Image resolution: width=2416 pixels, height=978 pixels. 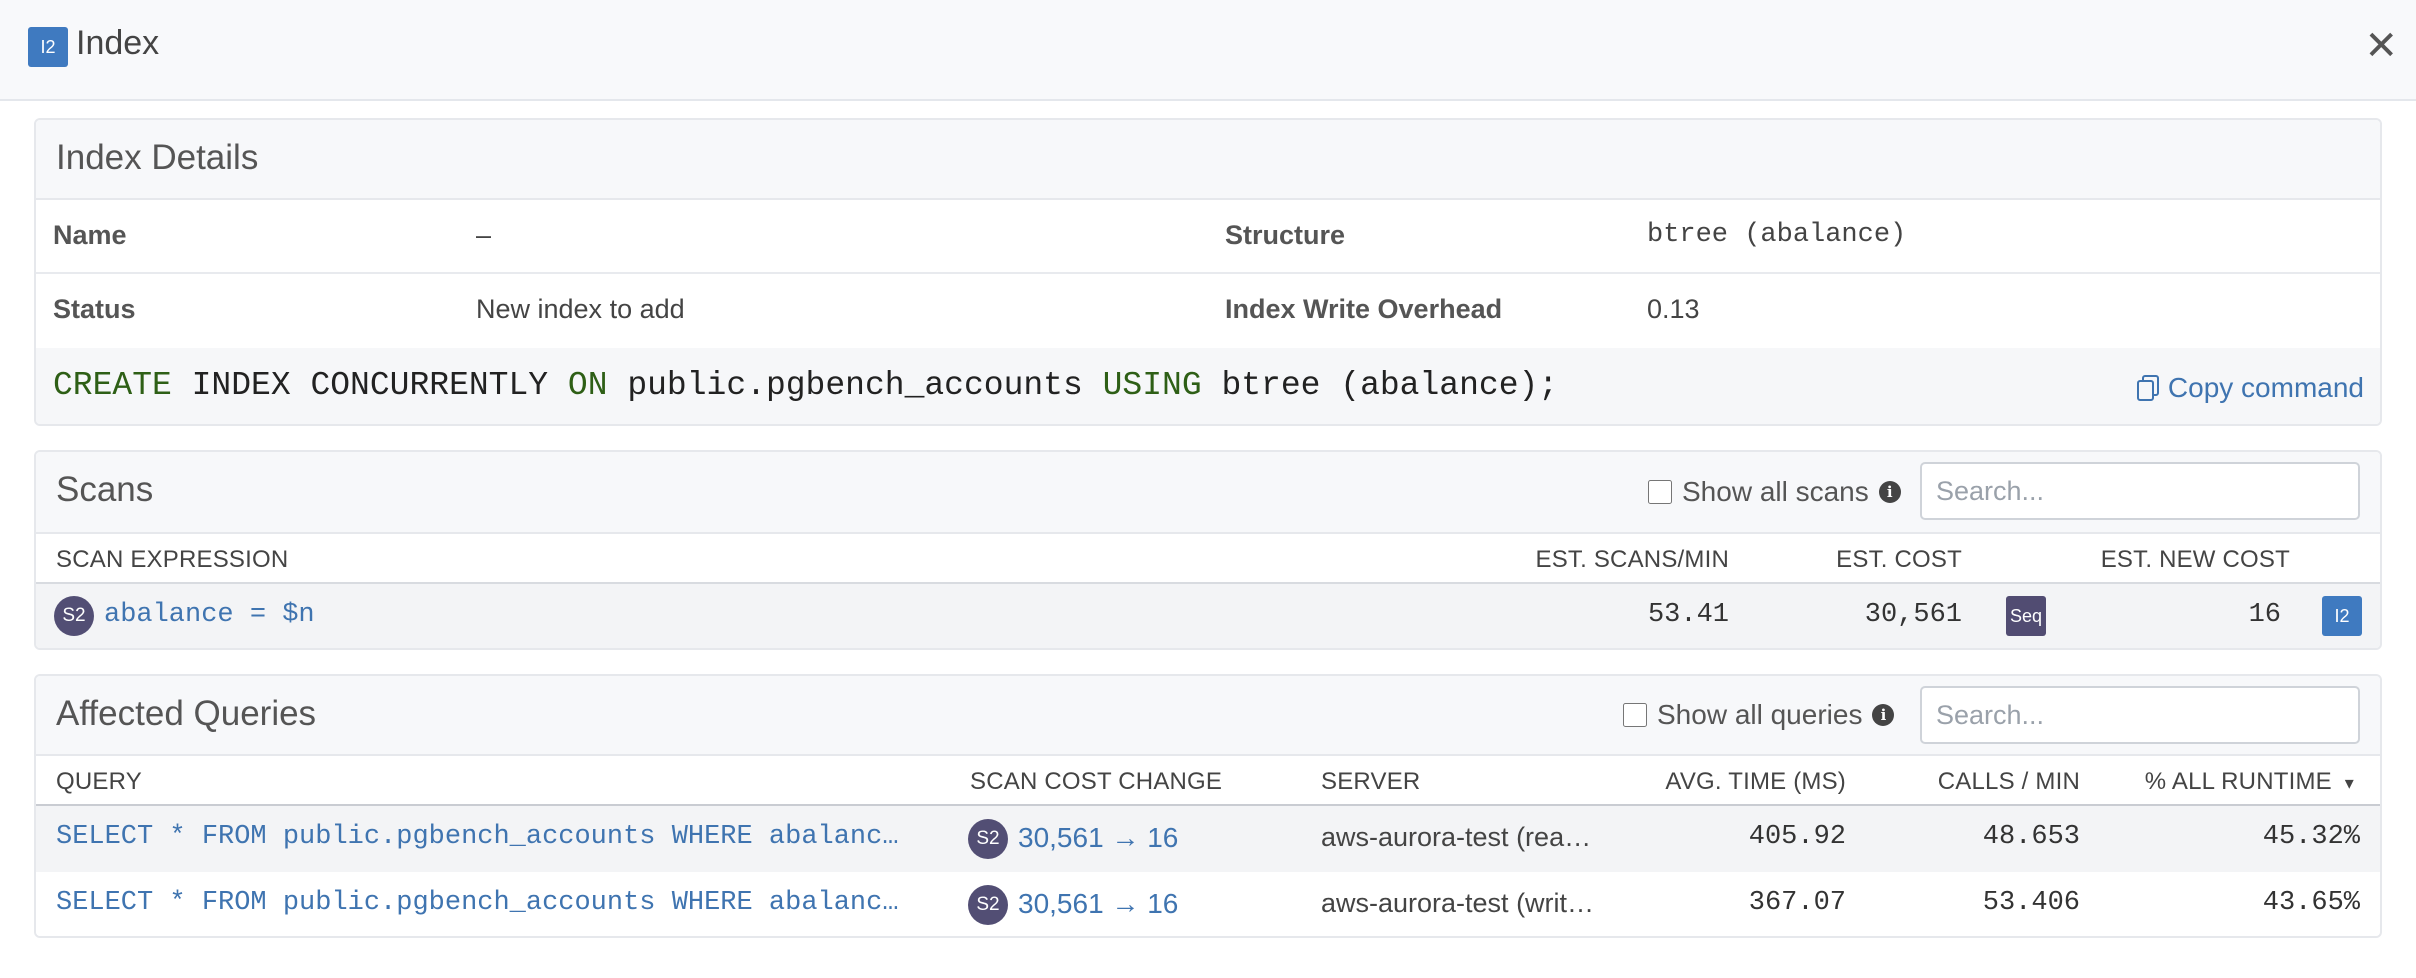 I want to click on scans-header: Scans Show all scans i, so click(x=1208, y=493).